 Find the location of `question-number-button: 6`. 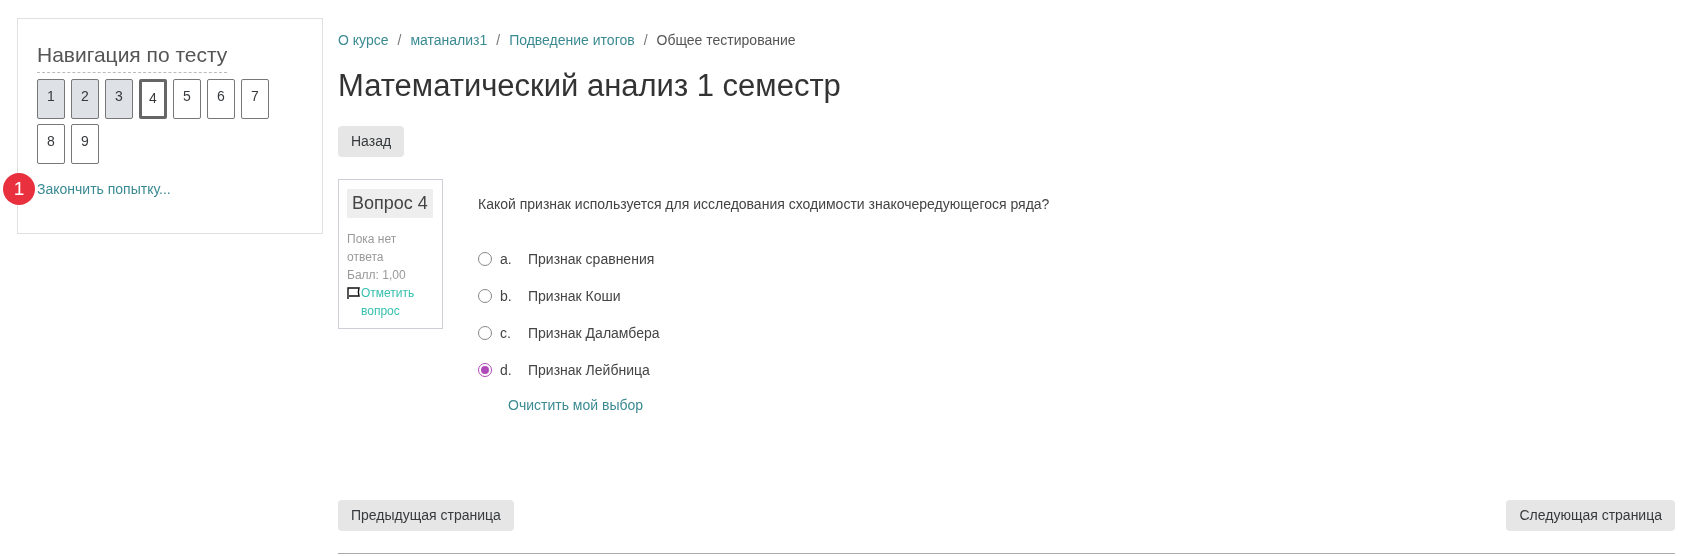

question-number-button: 6 is located at coordinates (221, 98).